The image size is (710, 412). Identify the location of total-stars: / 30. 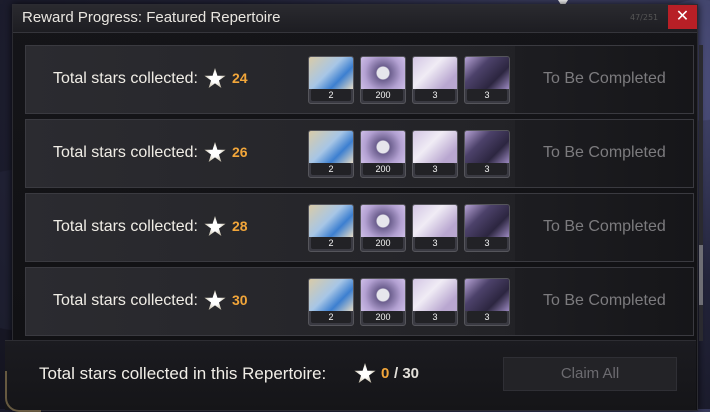
(407, 373).